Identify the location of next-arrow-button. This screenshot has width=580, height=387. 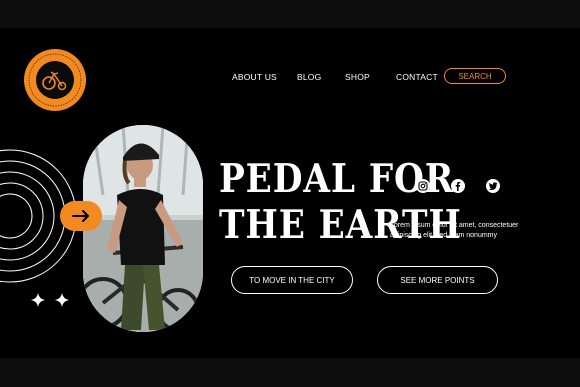
(81, 216).